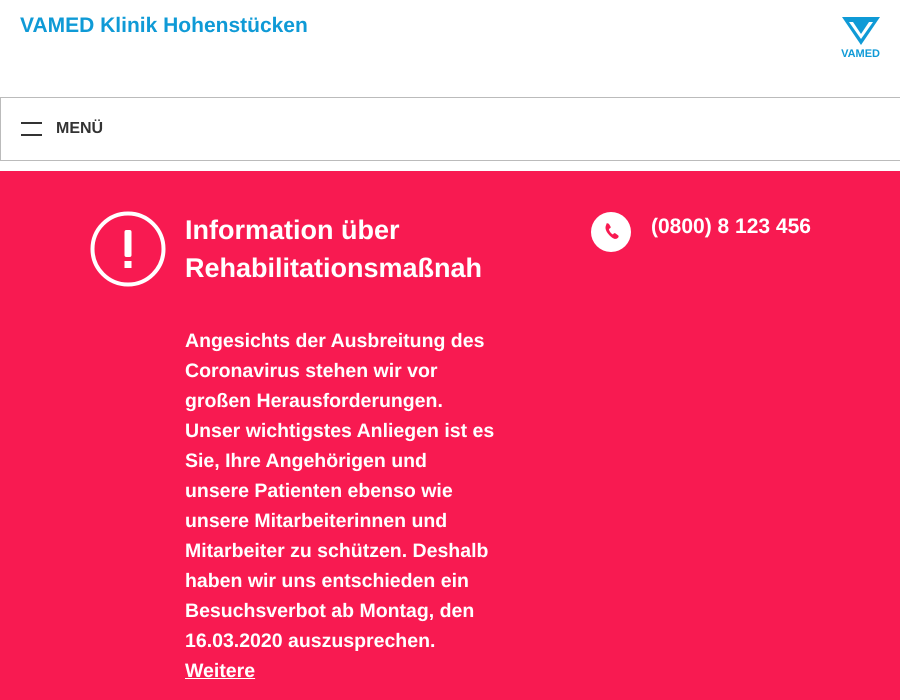  I want to click on menu-button: MENÜ, so click(62, 129).